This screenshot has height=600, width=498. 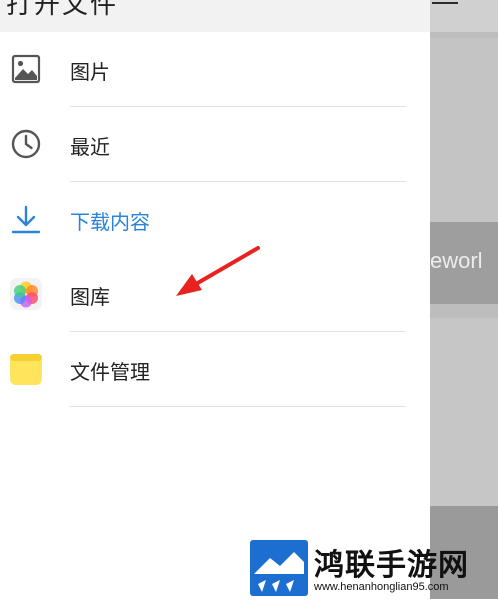 What do you see at coordinates (90, 72) in the screenshot?
I see `drawer-item-label: 图片` at bounding box center [90, 72].